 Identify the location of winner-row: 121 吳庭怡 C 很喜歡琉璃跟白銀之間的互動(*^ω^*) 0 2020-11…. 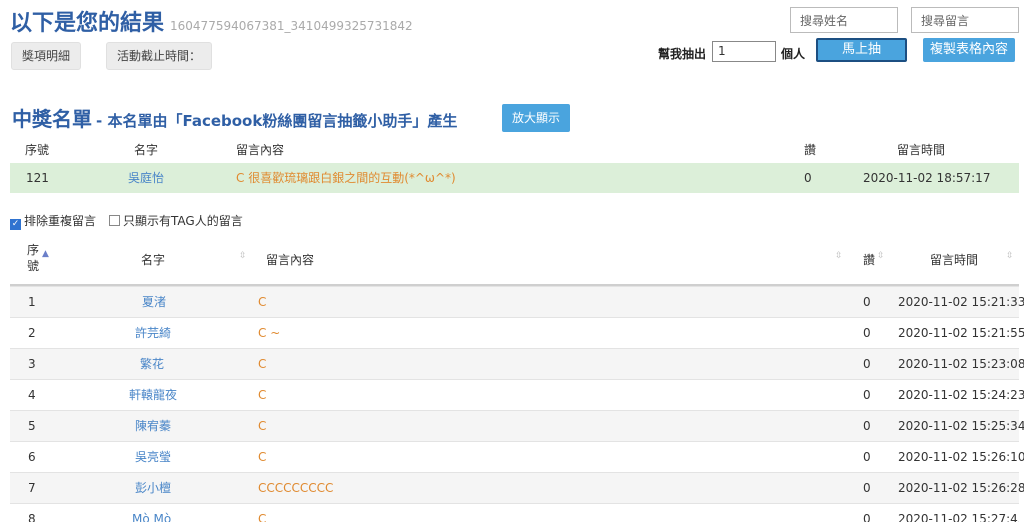
(514, 178).